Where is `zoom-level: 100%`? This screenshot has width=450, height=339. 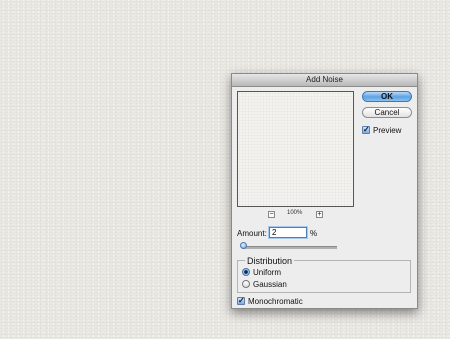
zoom-level: 100% is located at coordinates (295, 213).